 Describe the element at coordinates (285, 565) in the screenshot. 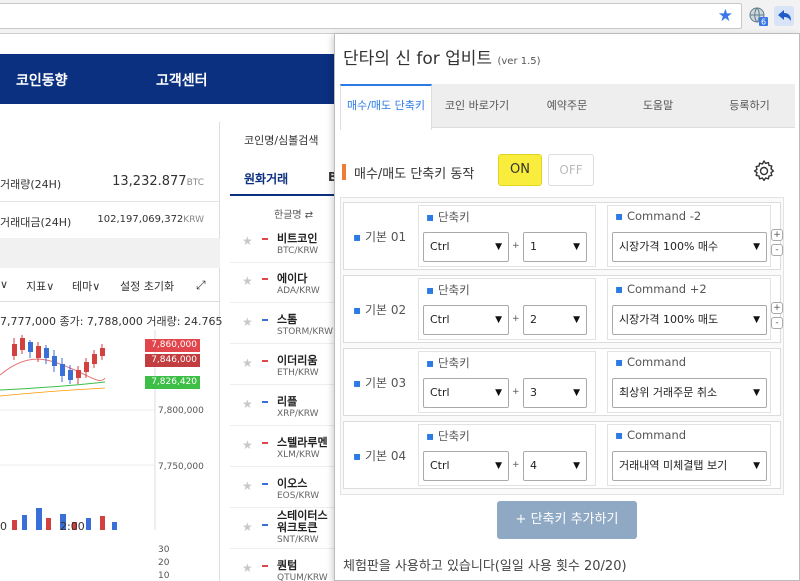

I see `coin-row: ★ 퀀텀 QTUM/KRW` at that location.